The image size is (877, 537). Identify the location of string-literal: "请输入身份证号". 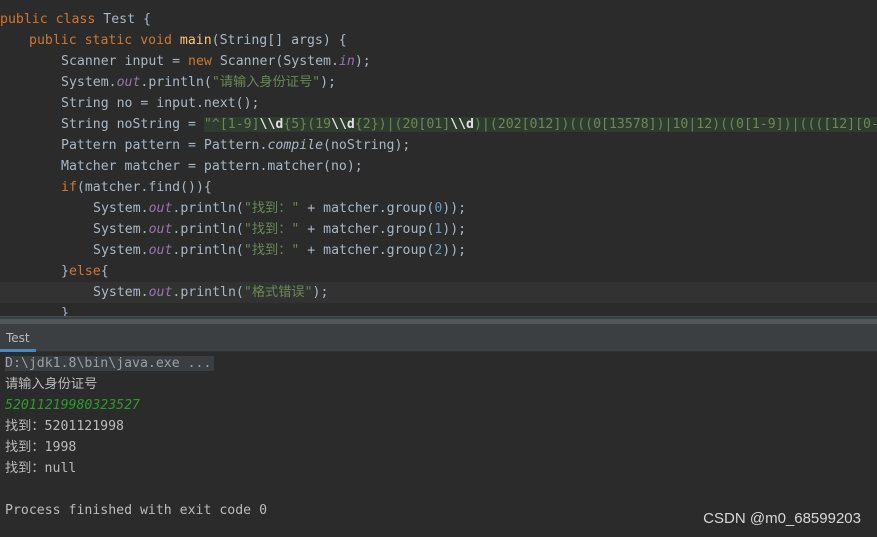
(266, 82).